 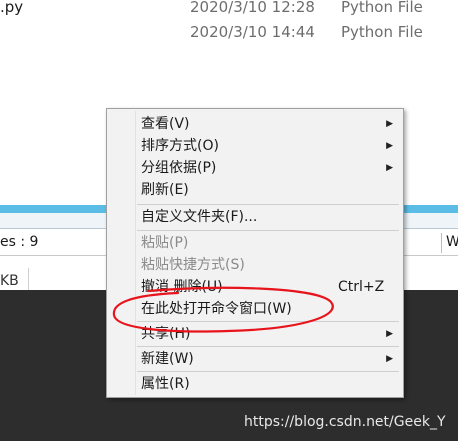 I want to click on menu-item-undo-delete: 撤消 删除(U) Ctrl+Z, so click(x=255, y=287).